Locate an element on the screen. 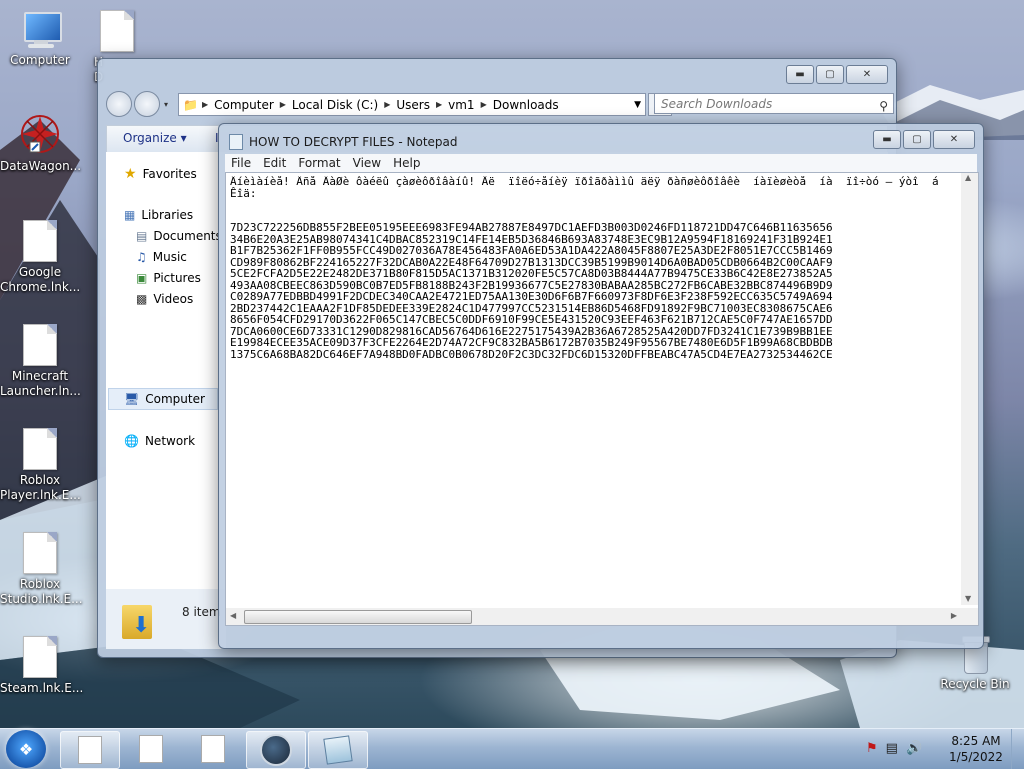 This screenshot has width=1024, height=769. nav-label: Network is located at coordinates (170, 441).